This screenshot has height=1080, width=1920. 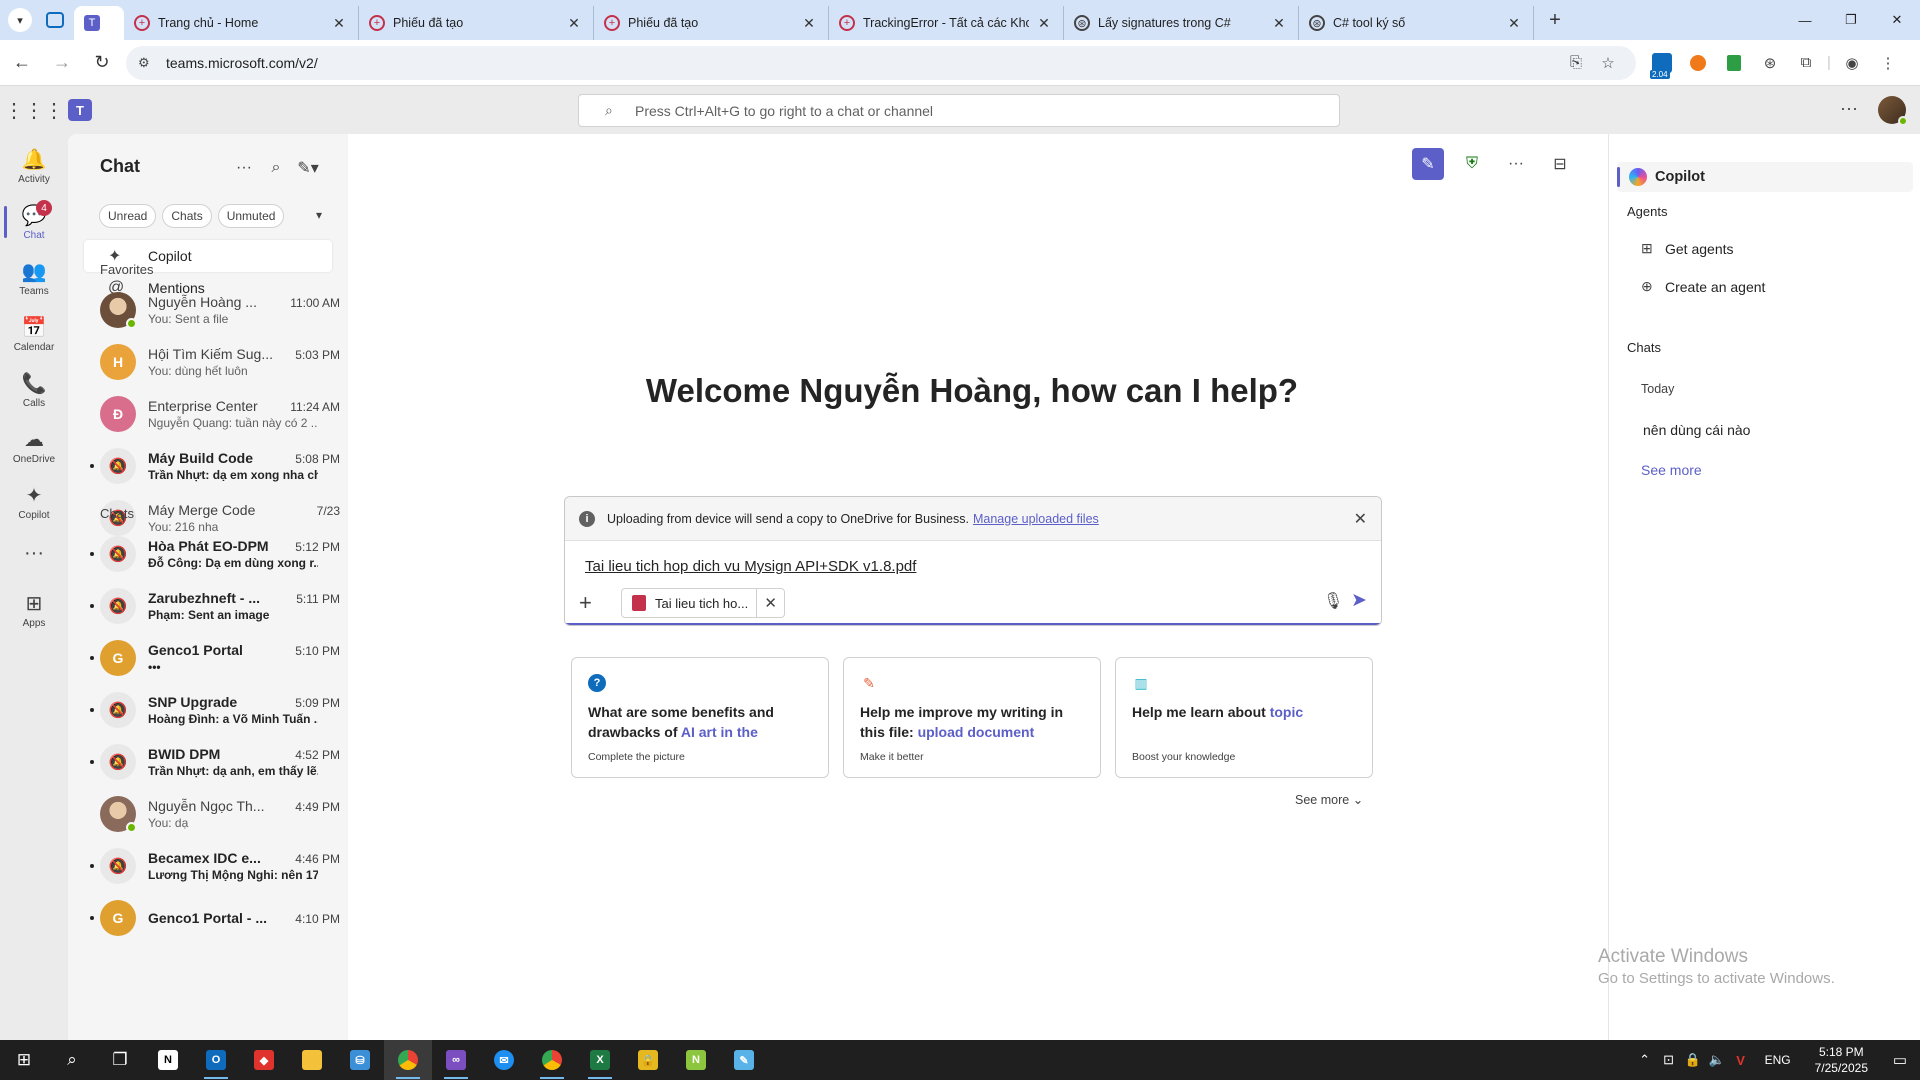 I want to click on chats-heading: Chats, so click(x=117, y=513).